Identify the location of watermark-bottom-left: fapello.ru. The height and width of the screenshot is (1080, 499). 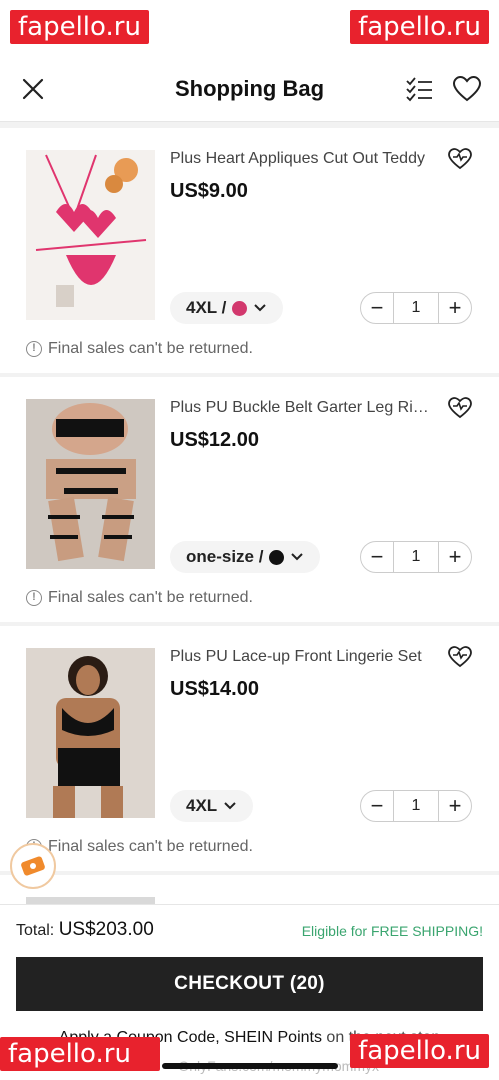
(80, 1054).